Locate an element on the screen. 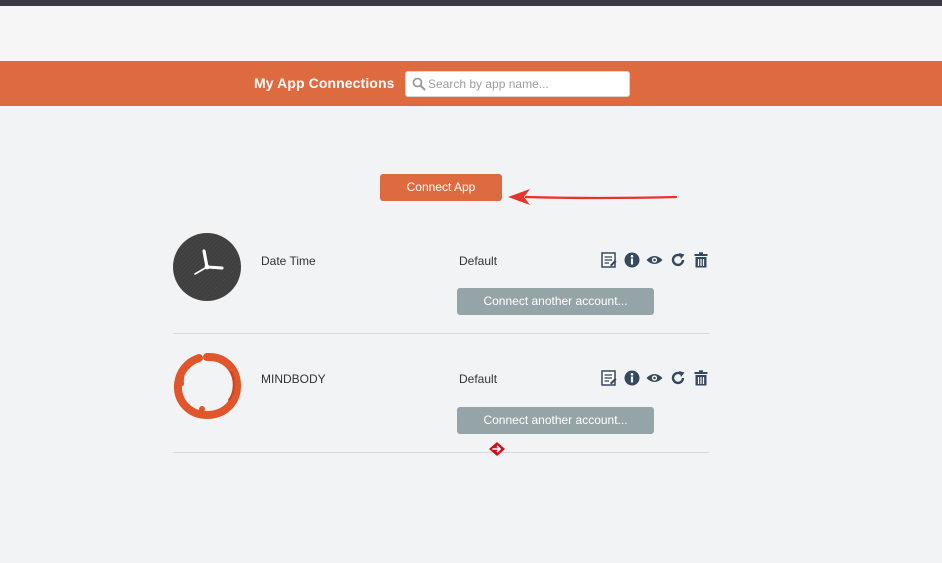 Image resolution: width=942 pixels, height=563 pixels. clock-app-icon is located at coordinates (207, 267).